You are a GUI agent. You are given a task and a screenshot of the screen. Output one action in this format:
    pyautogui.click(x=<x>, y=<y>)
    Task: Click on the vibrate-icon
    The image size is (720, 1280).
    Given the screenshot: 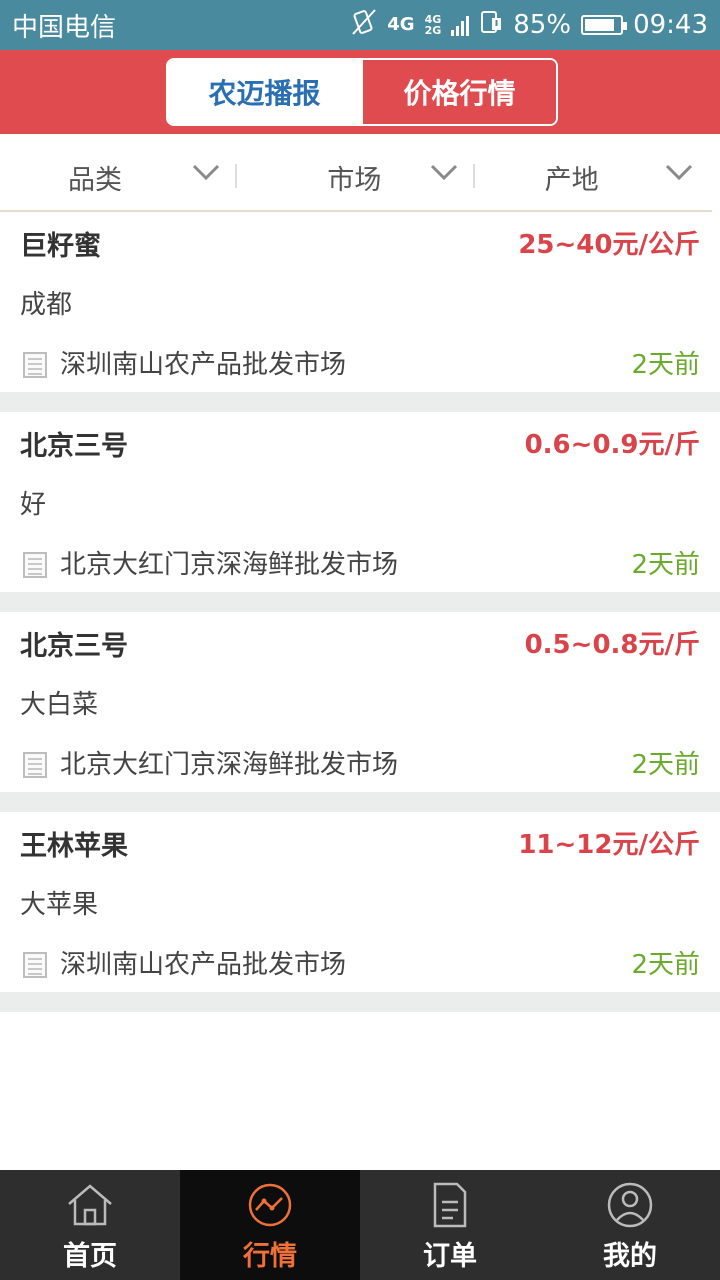 What is the action you would take?
    pyautogui.click(x=364, y=25)
    